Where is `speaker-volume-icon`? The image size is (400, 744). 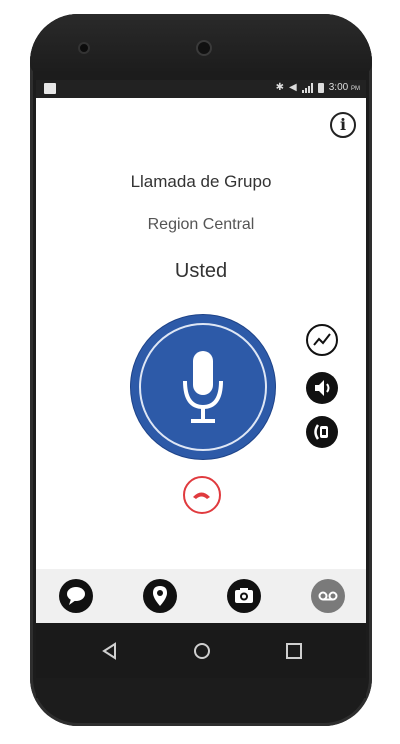 speaker-volume-icon is located at coordinates (322, 388).